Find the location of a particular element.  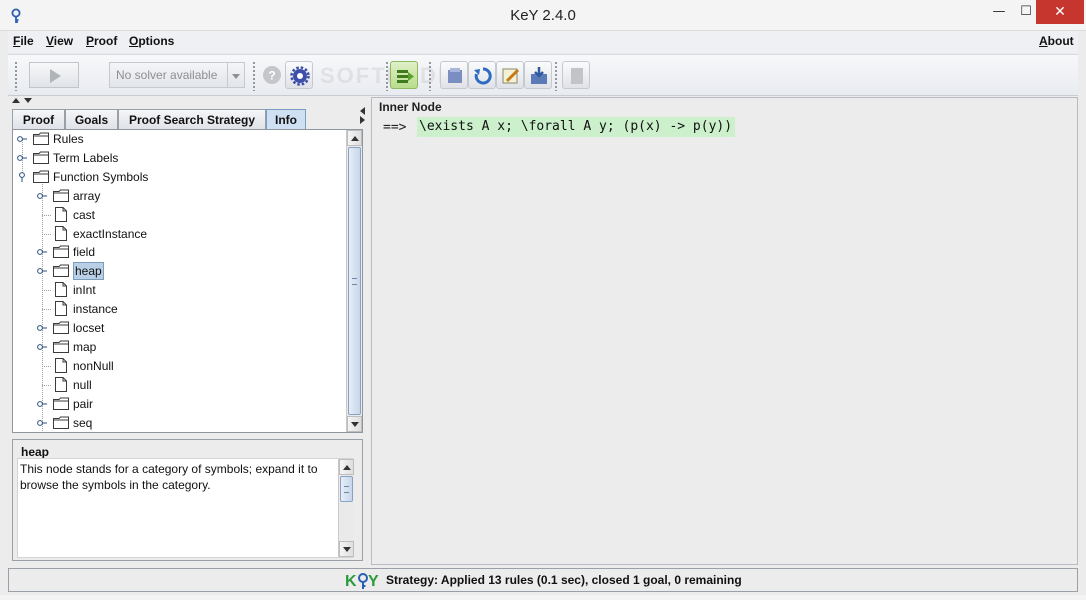

tree-node: cast is located at coordinates (178, 215).